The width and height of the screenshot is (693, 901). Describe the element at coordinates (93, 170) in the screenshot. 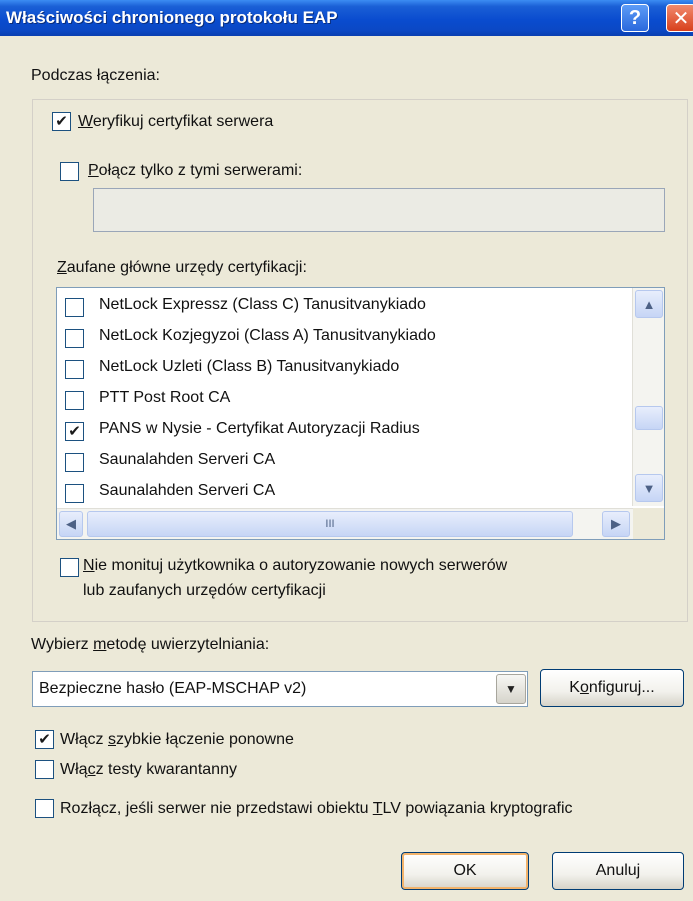

I see `connect-only-mnemonic: P` at that location.